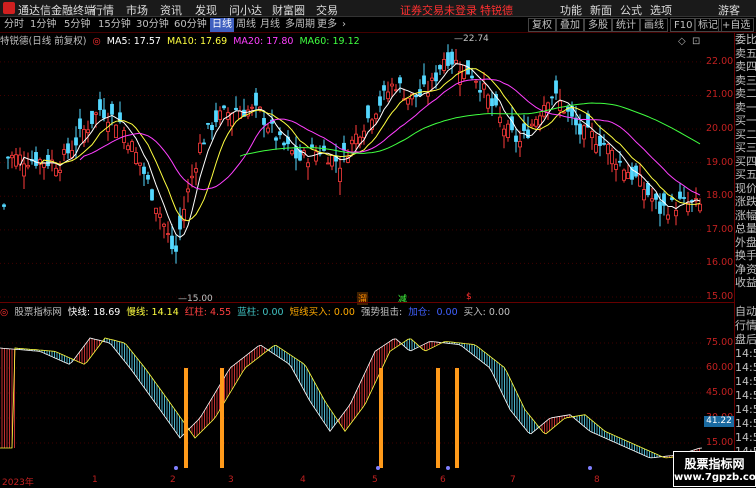  I want to click on price-tick-label: 20.00, so click(720, 129).